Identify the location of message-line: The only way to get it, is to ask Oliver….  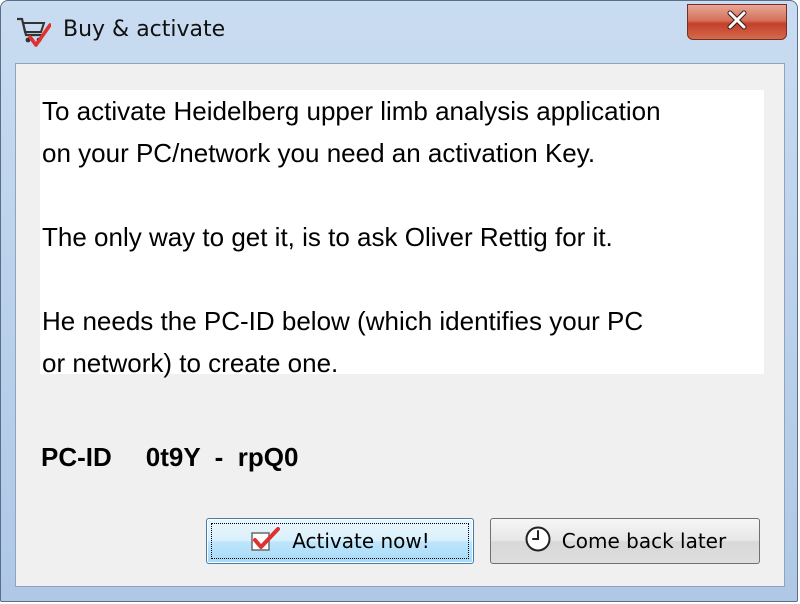
(327, 237).